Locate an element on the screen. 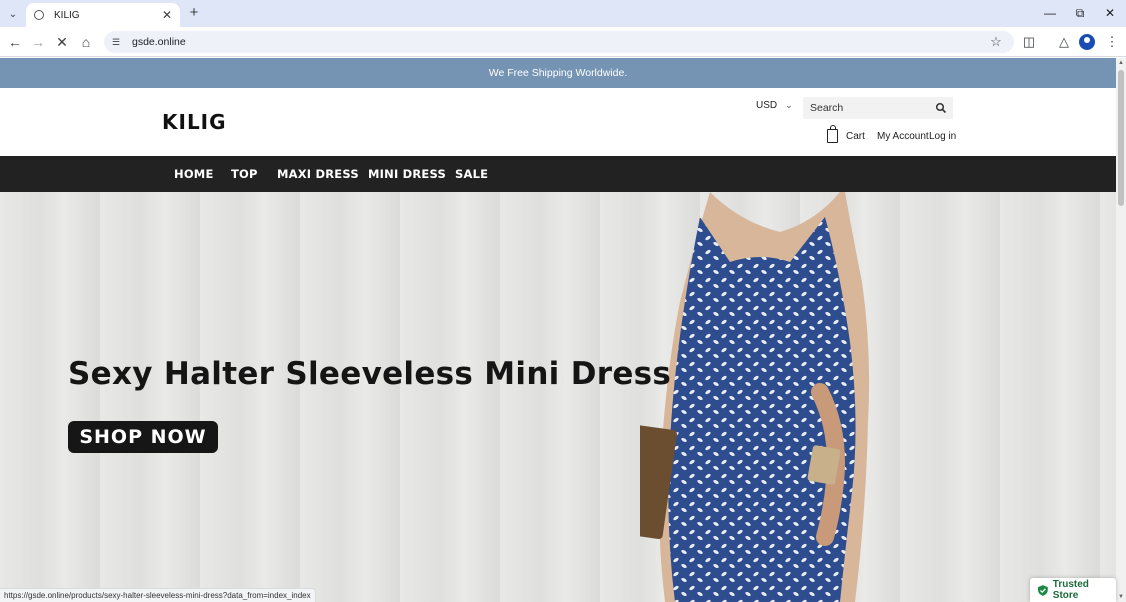 The image size is (1126, 602). close-tab-icon: ✕ is located at coordinates (167, 15).